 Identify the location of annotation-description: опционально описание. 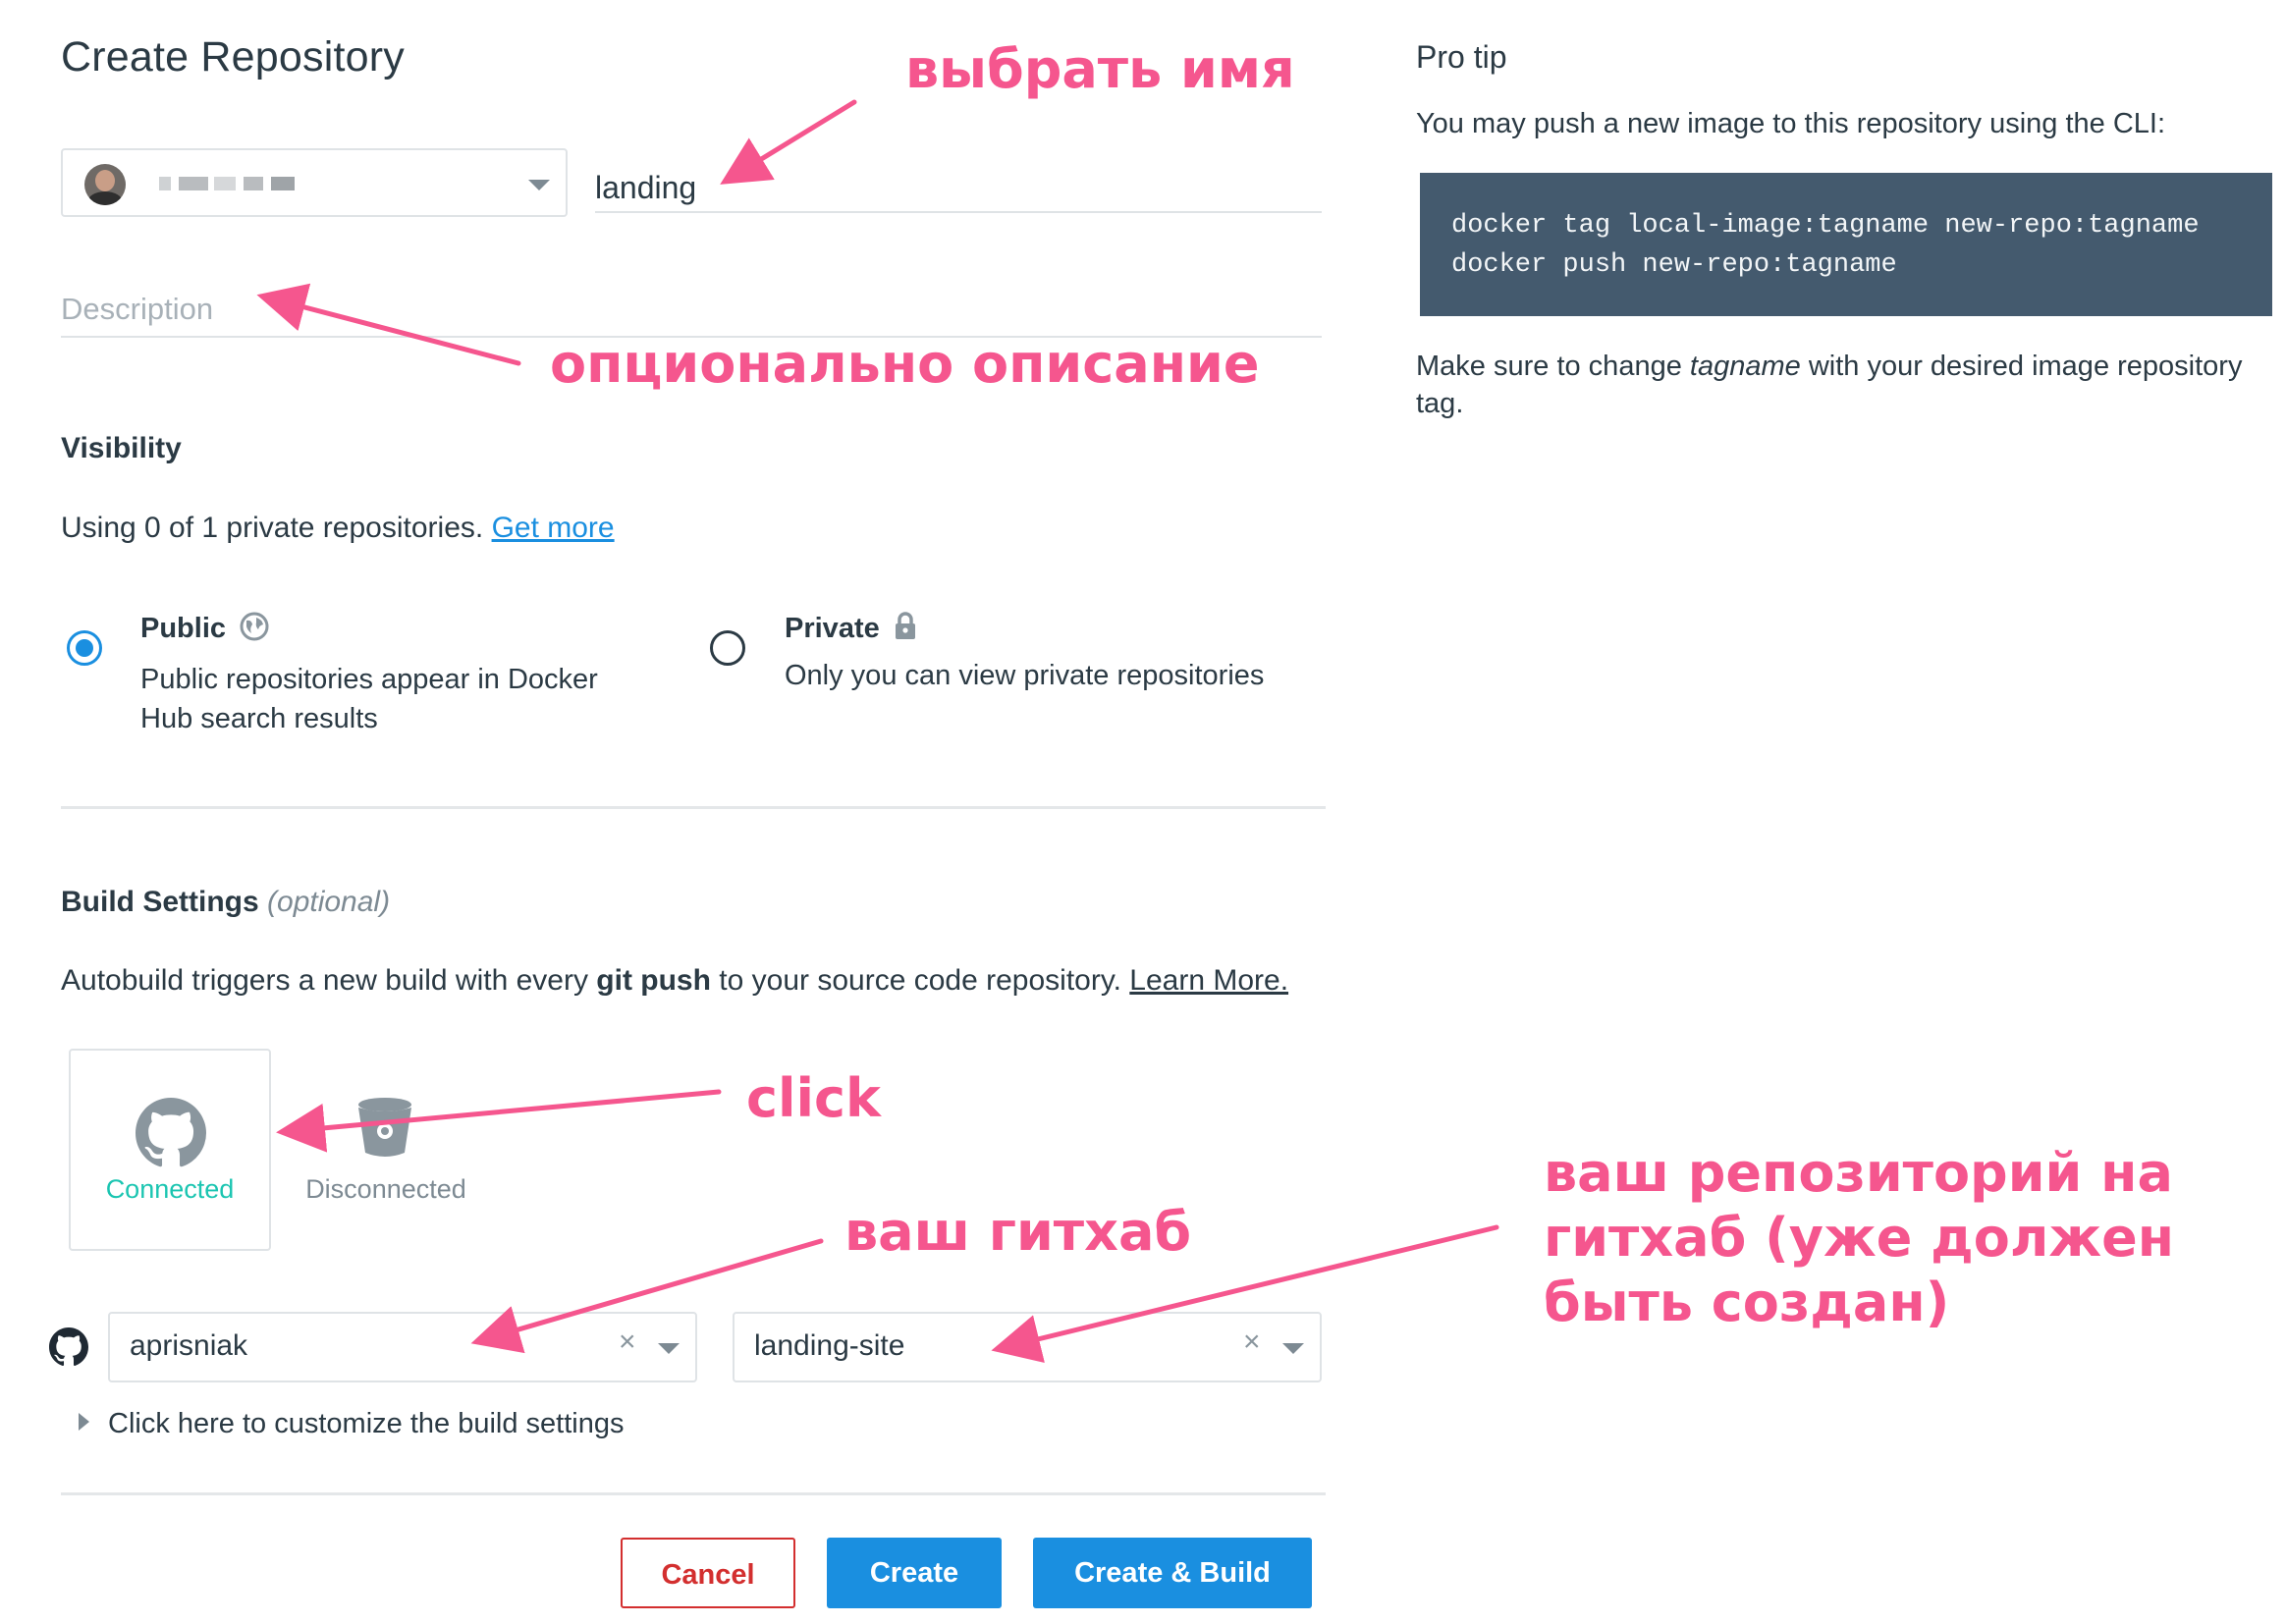
(905, 364).